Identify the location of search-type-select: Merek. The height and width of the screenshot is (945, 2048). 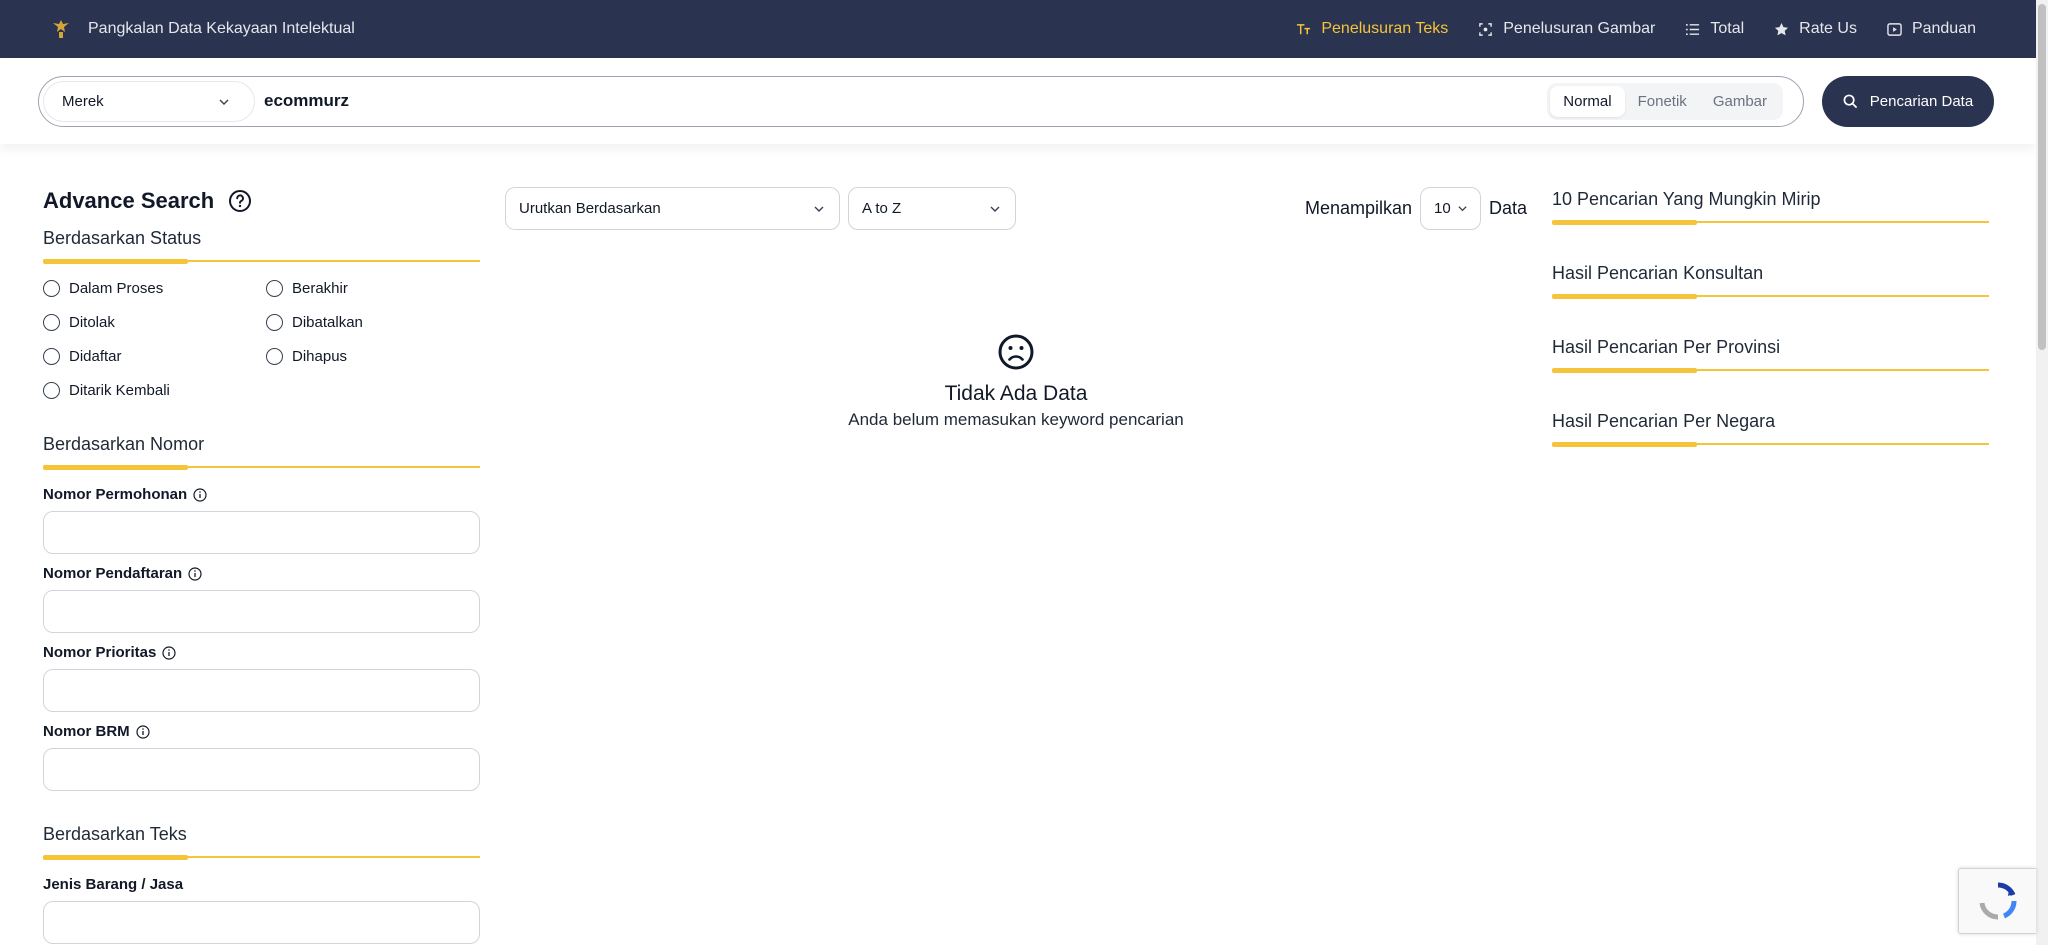
(149, 101).